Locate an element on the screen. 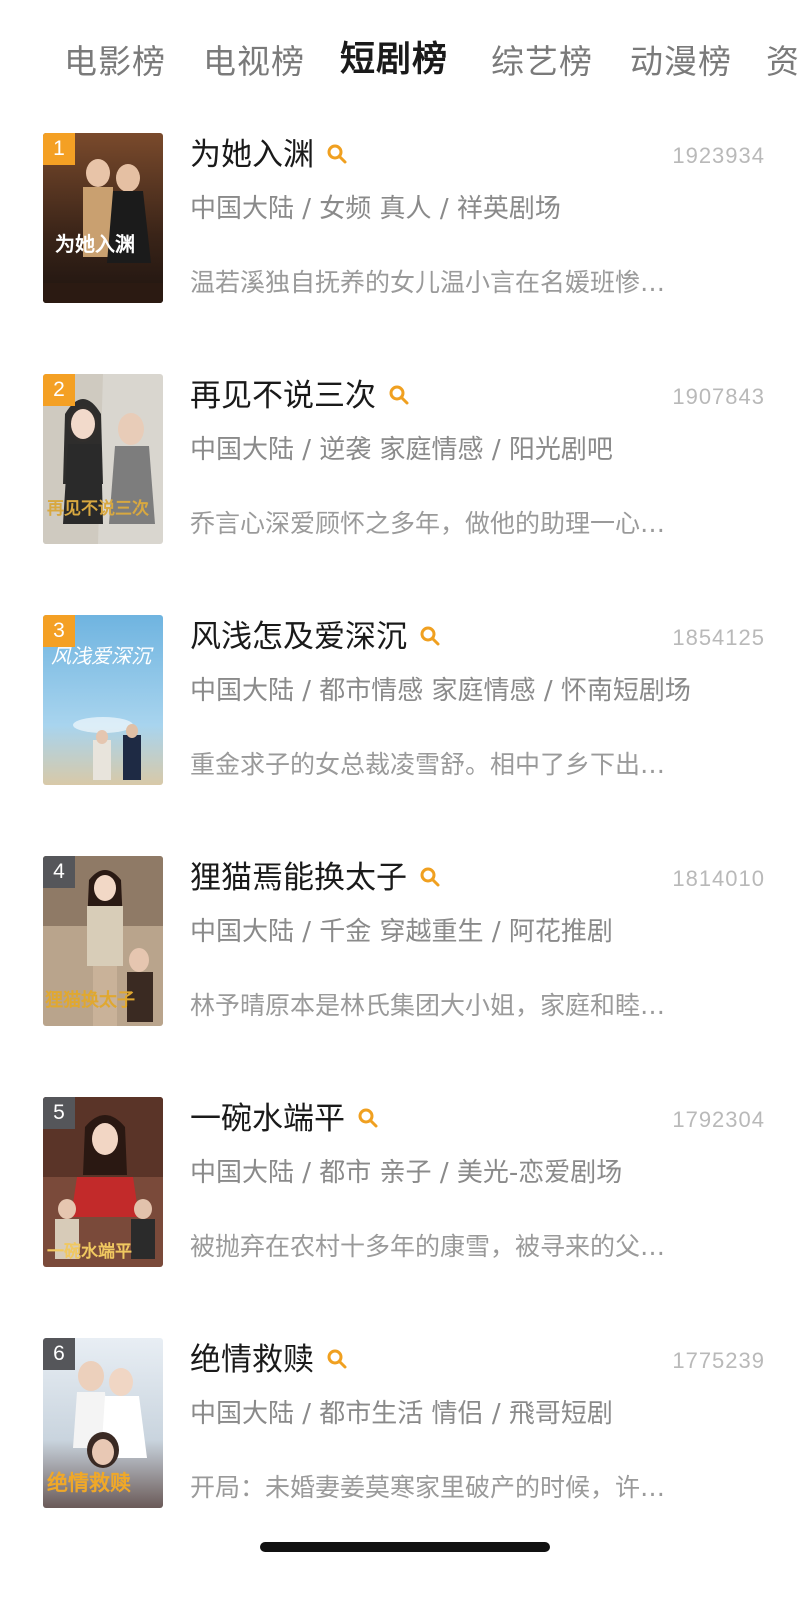 This screenshot has width=811, height=1606. drama-title: 再见不说三次 is located at coordinates (300, 396).